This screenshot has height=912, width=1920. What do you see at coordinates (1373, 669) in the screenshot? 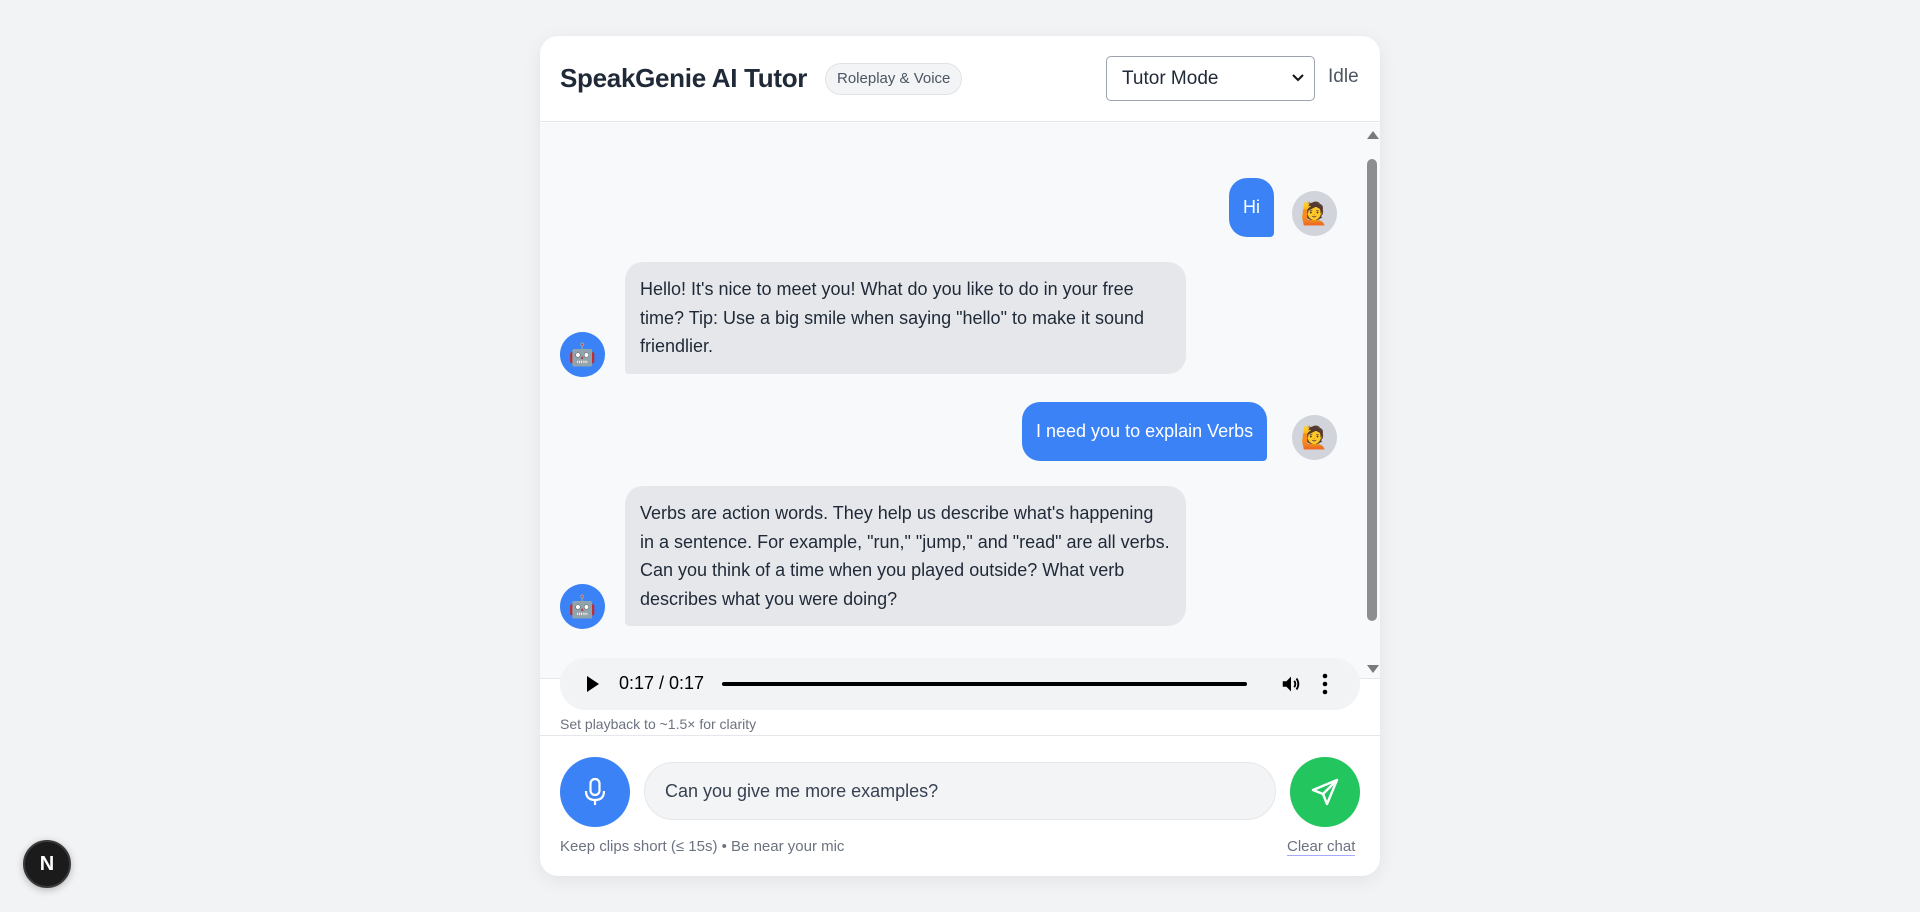
I see `scroll-down-arrow-icon` at bounding box center [1373, 669].